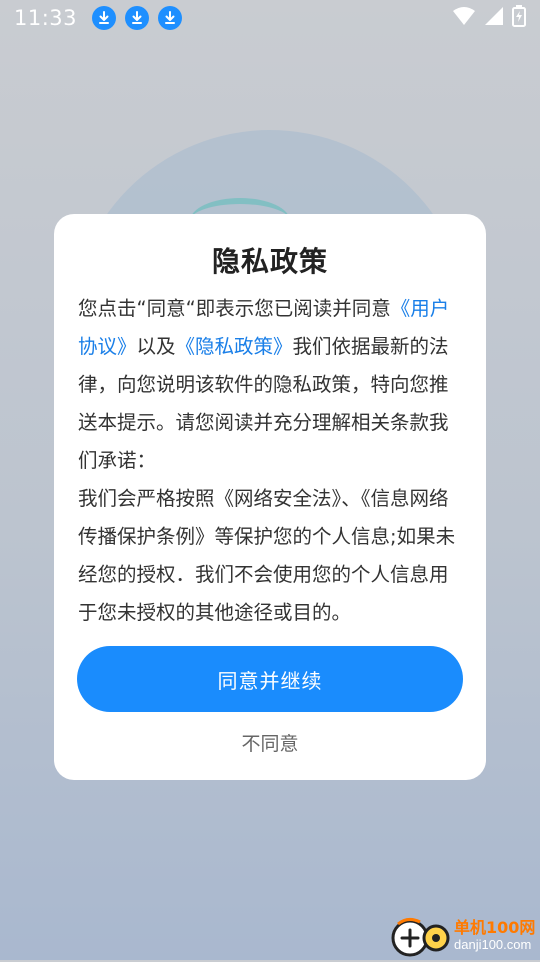 The image size is (540, 962). What do you see at coordinates (270, 742) in the screenshot?
I see `disagree-button: 不同意` at bounding box center [270, 742].